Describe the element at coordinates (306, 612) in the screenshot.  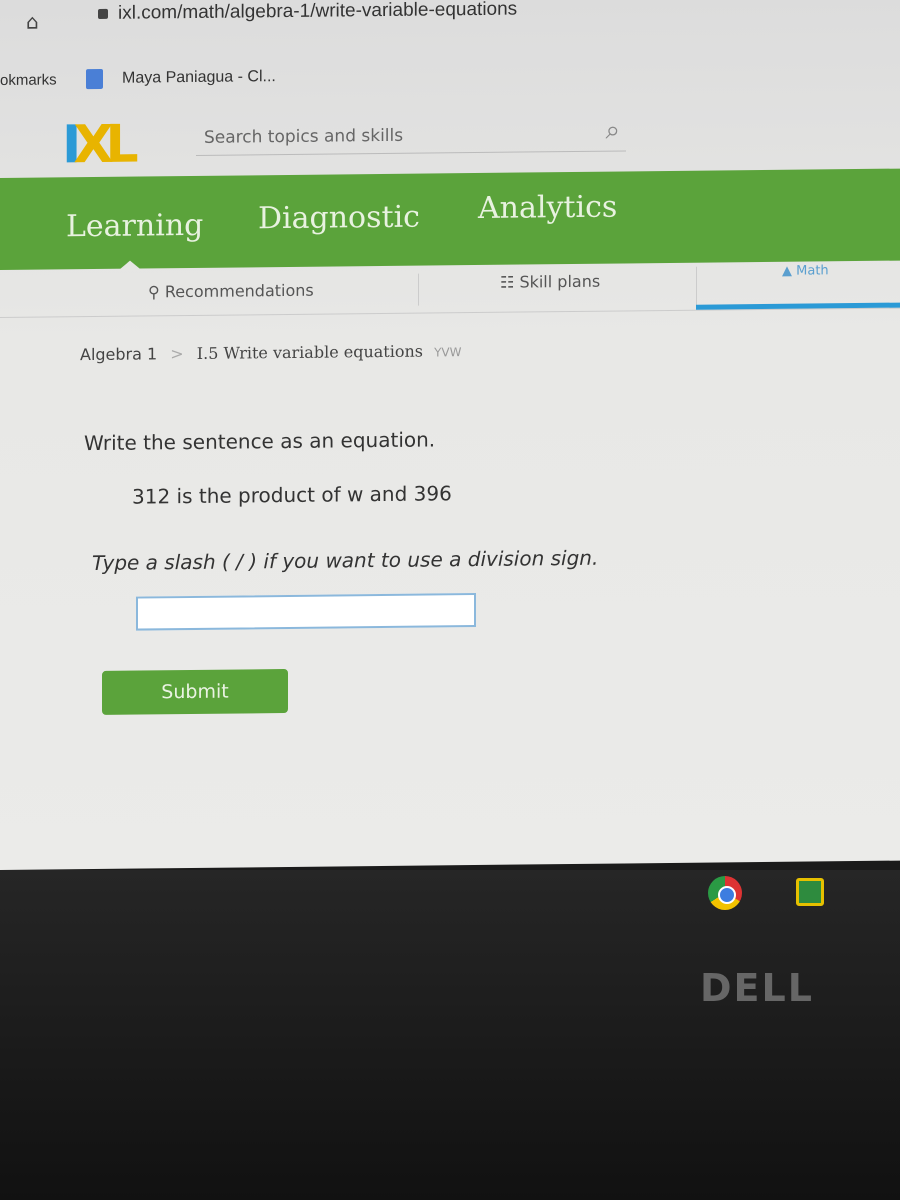
I see `answer-input` at that location.